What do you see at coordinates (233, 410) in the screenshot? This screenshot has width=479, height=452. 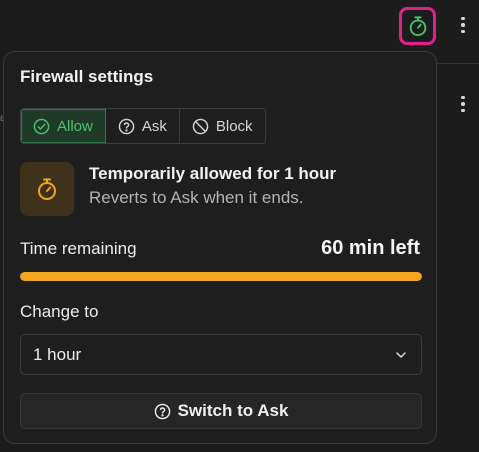 I see `switch-to-ask-label: Switch to Ask` at bounding box center [233, 410].